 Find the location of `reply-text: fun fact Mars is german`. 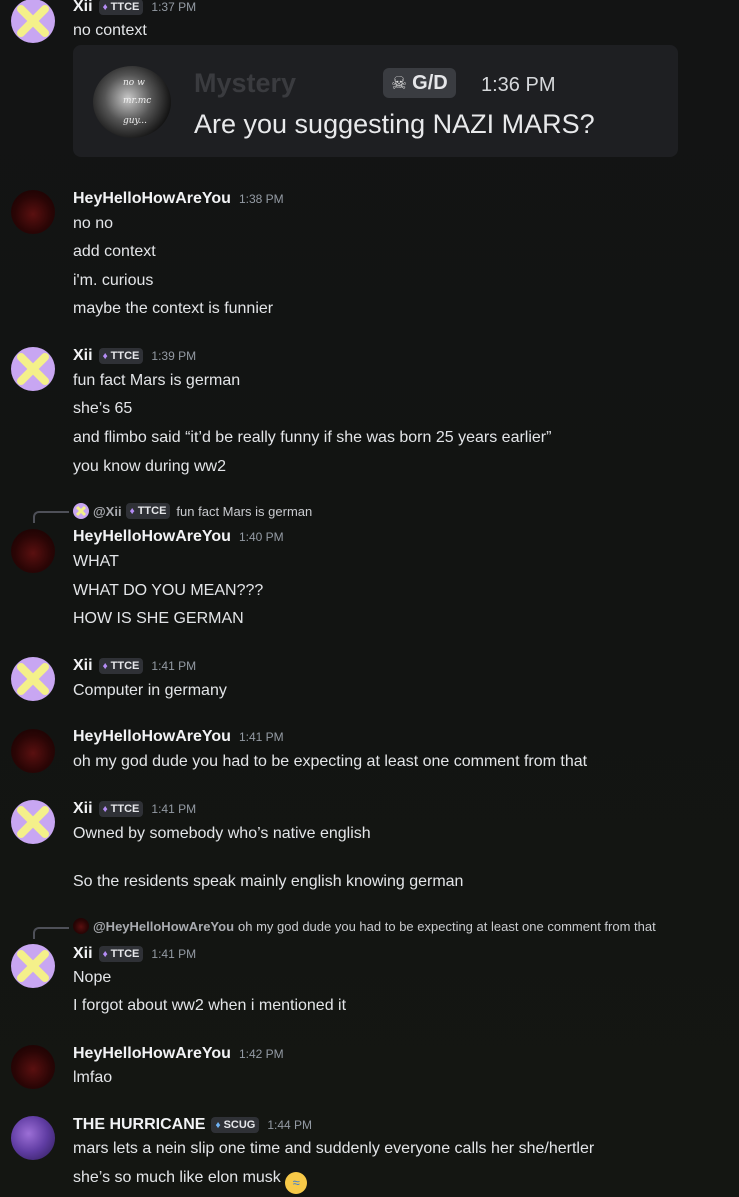

reply-text: fun fact Mars is german is located at coordinates (244, 511).